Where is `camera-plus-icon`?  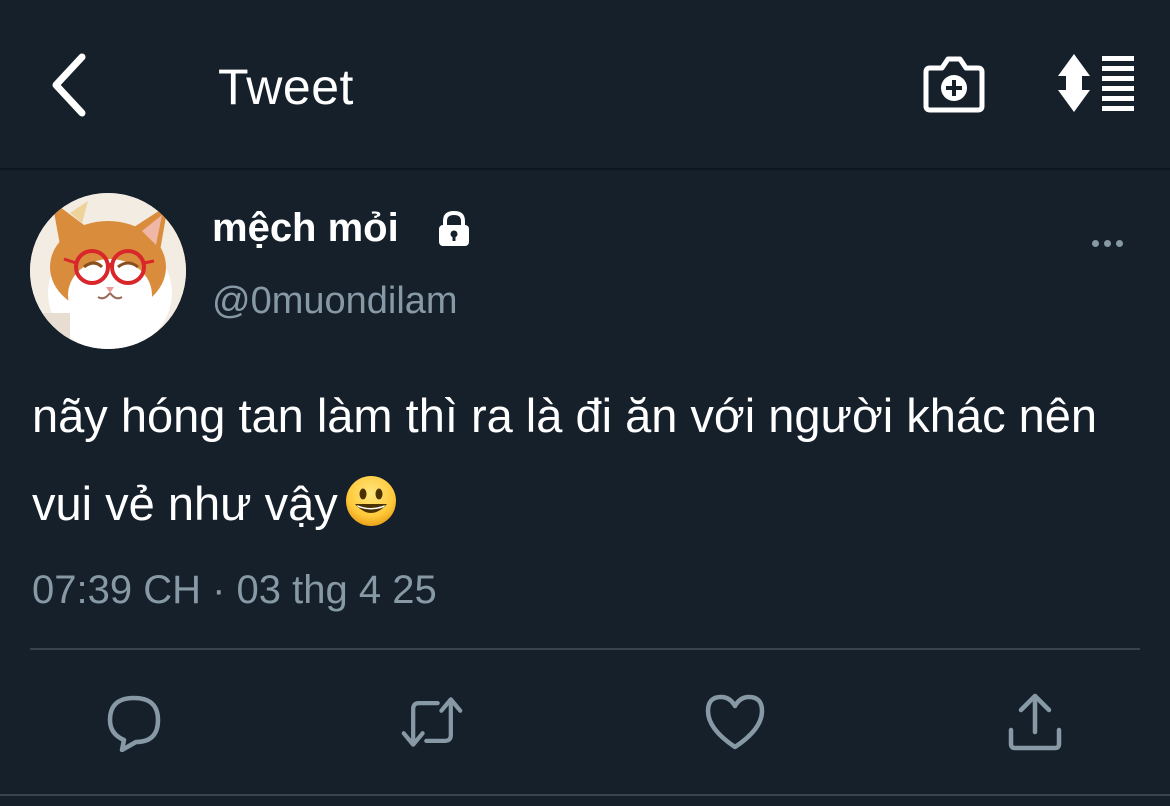
camera-plus-icon is located at coordinates (954, 84).